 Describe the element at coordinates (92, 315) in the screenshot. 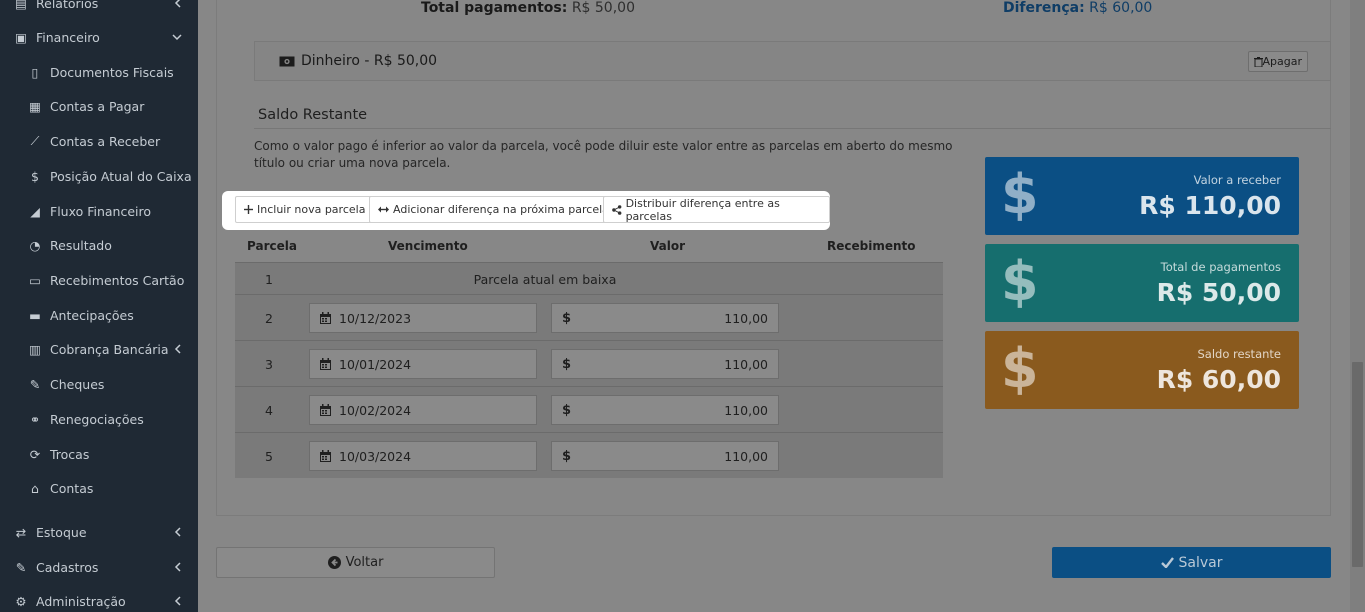

I see `sidebar-item-label: Antecipações` at that location.